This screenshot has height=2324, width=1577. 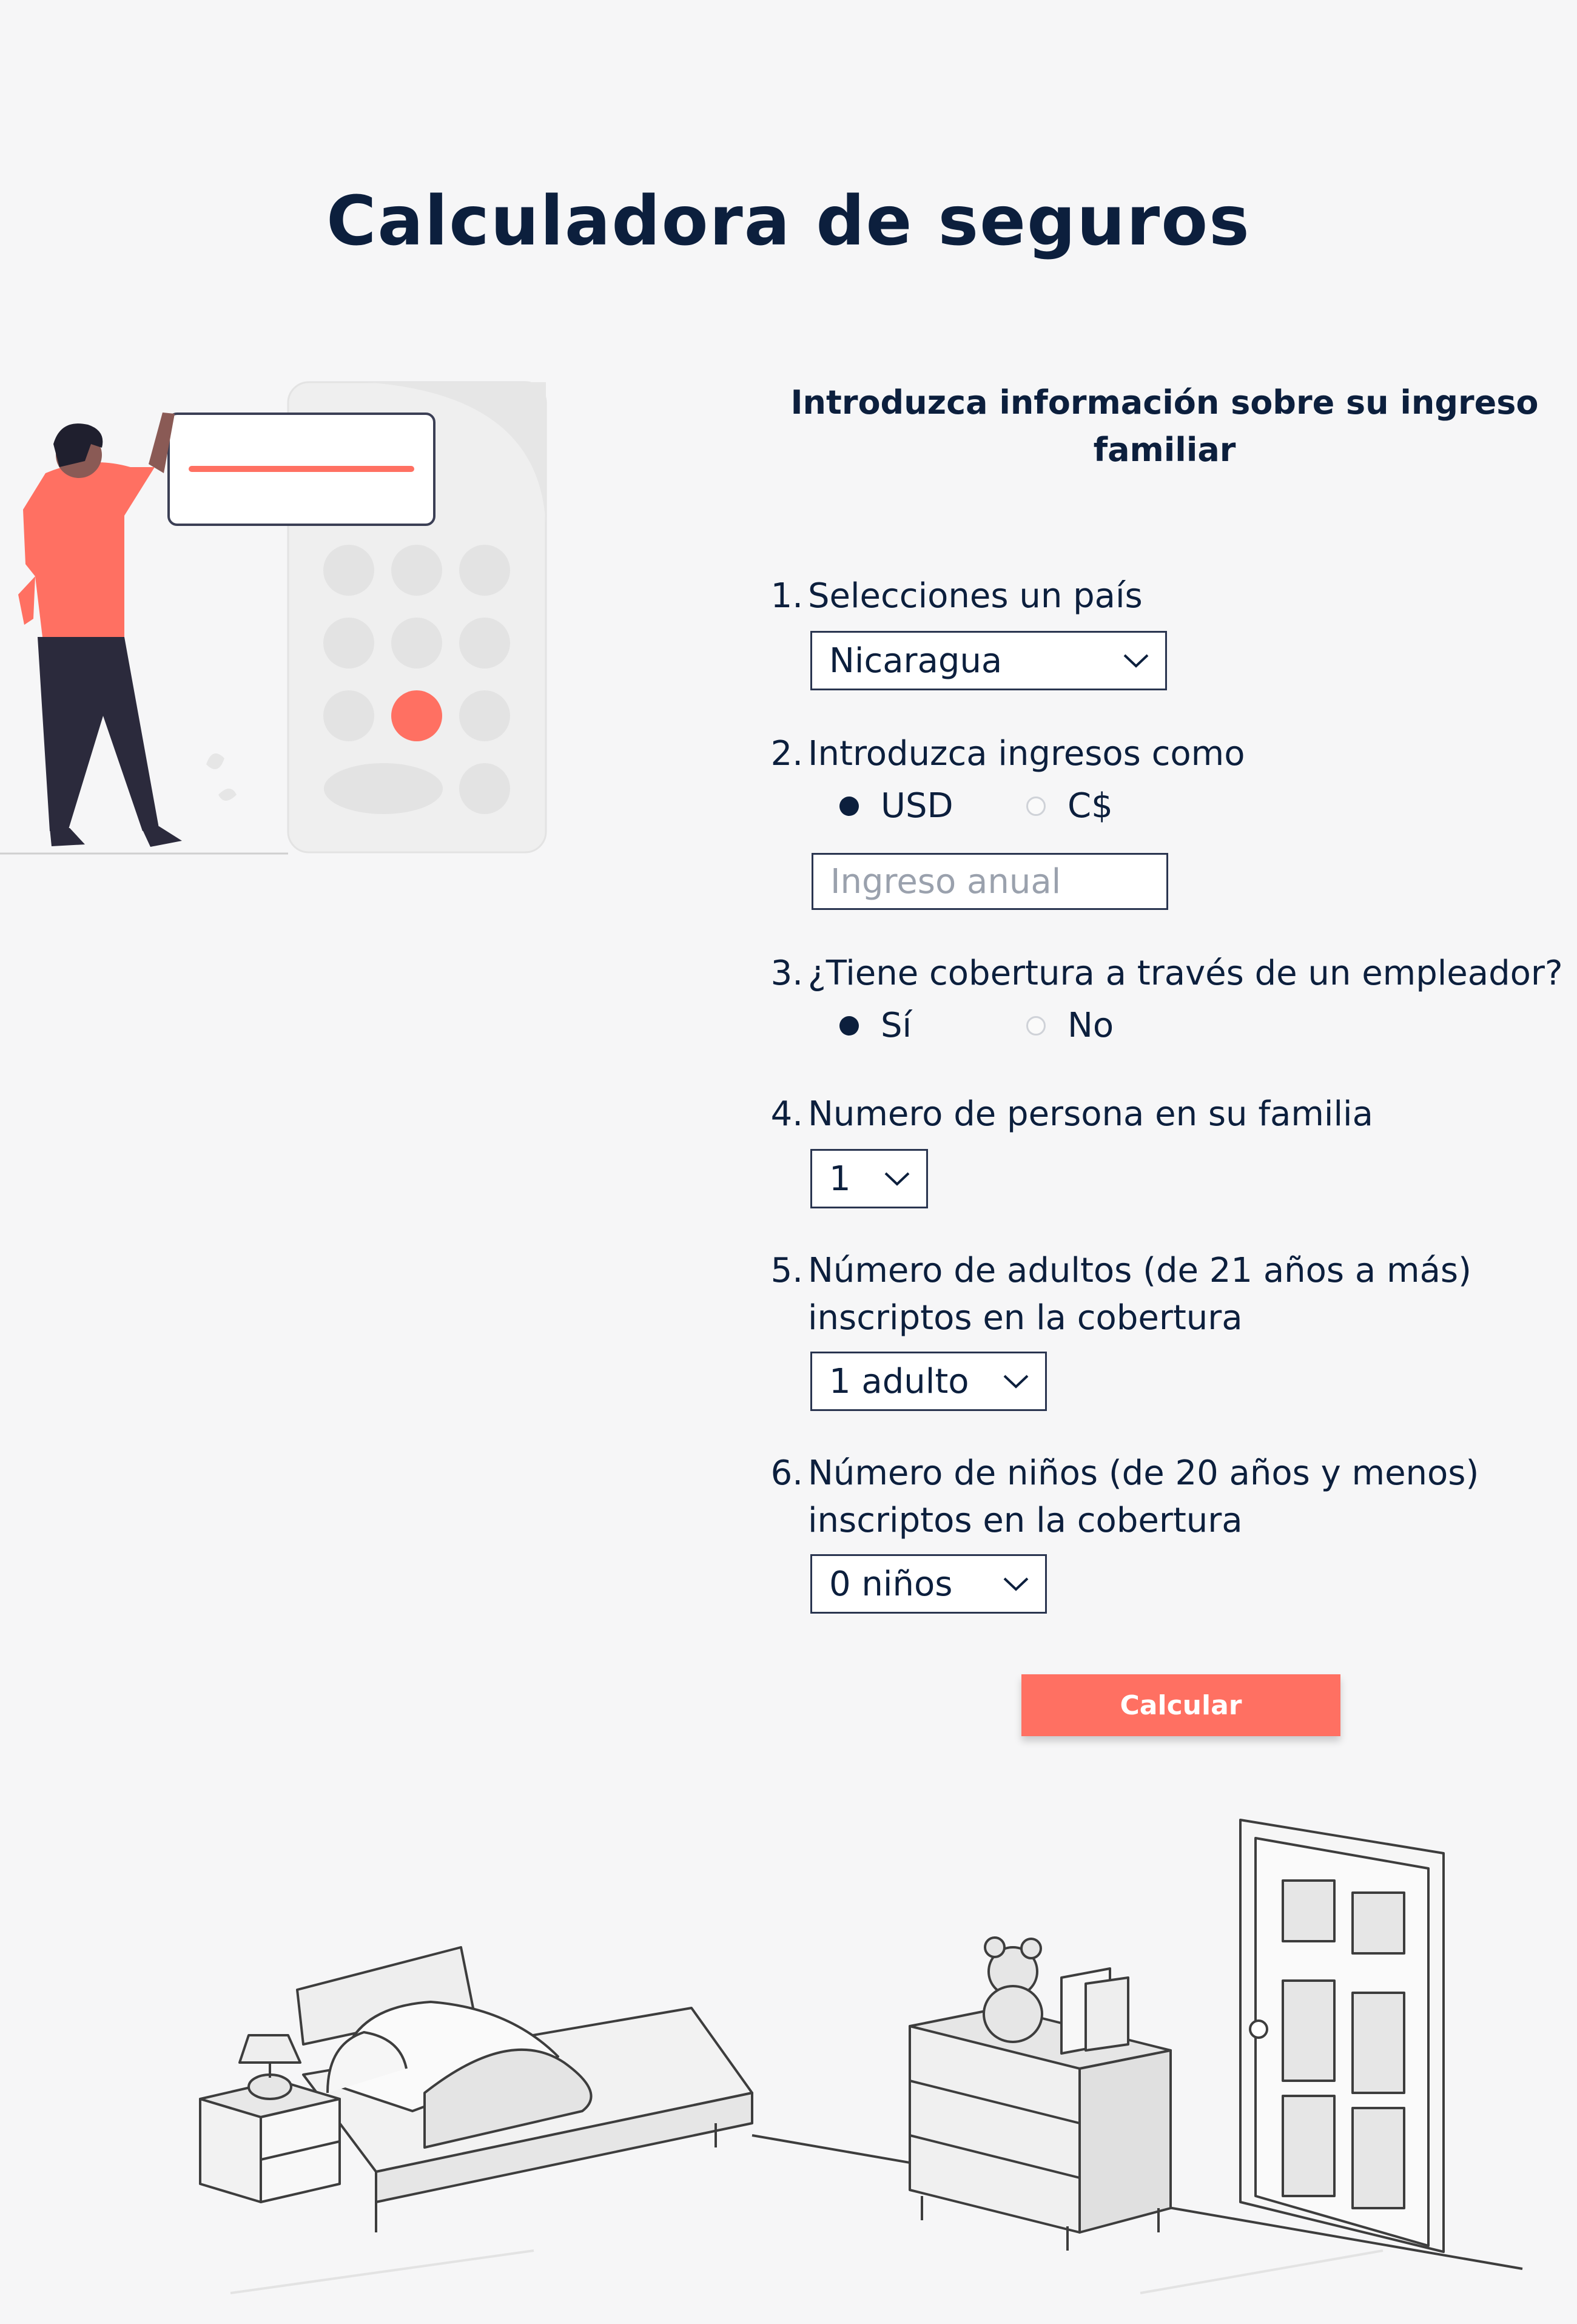 What do you see at coordinates (1180, 1705) in the screenshot?
I see `calculate-button: Calcular` at bounding box center [1180, 1705].